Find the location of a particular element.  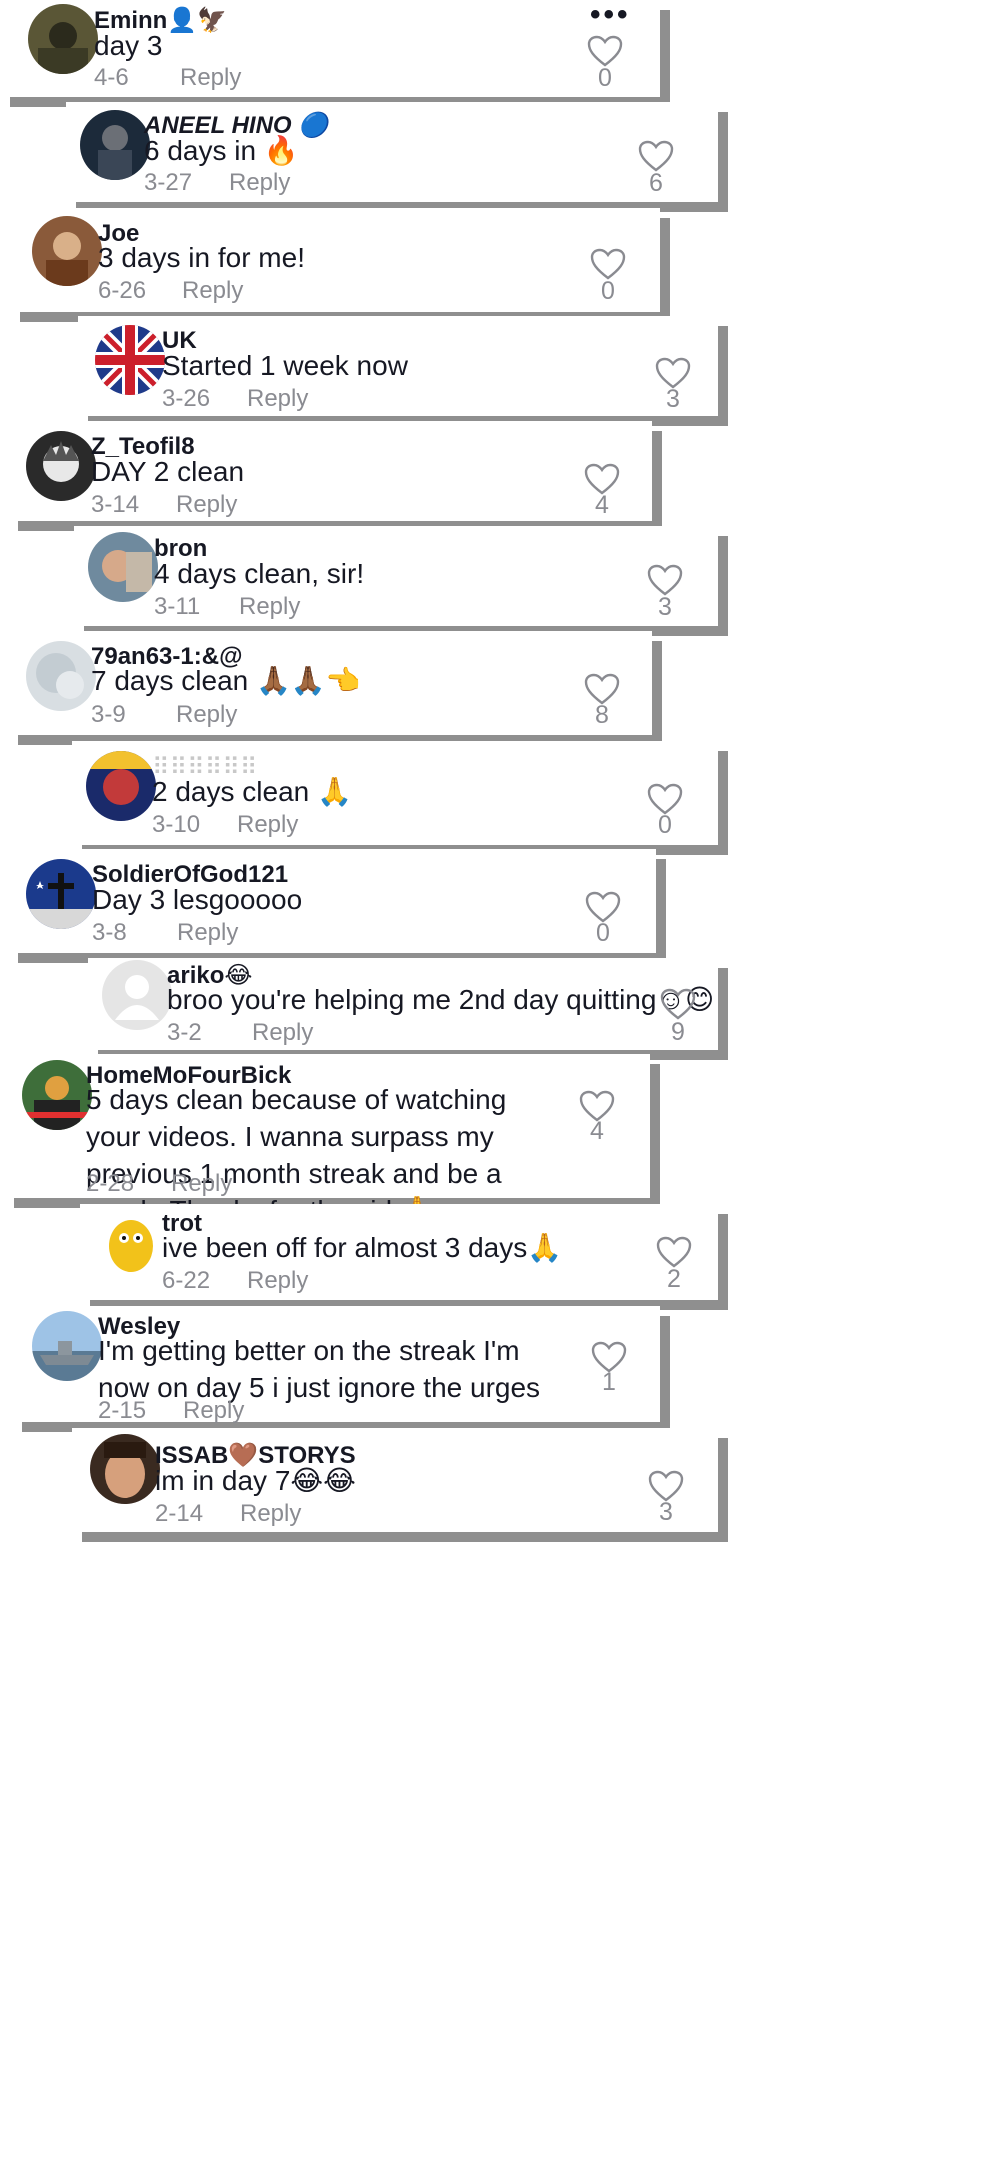

comment-card: Z_Teofil8 DAY 2 clean 3-14 Reply 4 is located at coordinates (330, 471).